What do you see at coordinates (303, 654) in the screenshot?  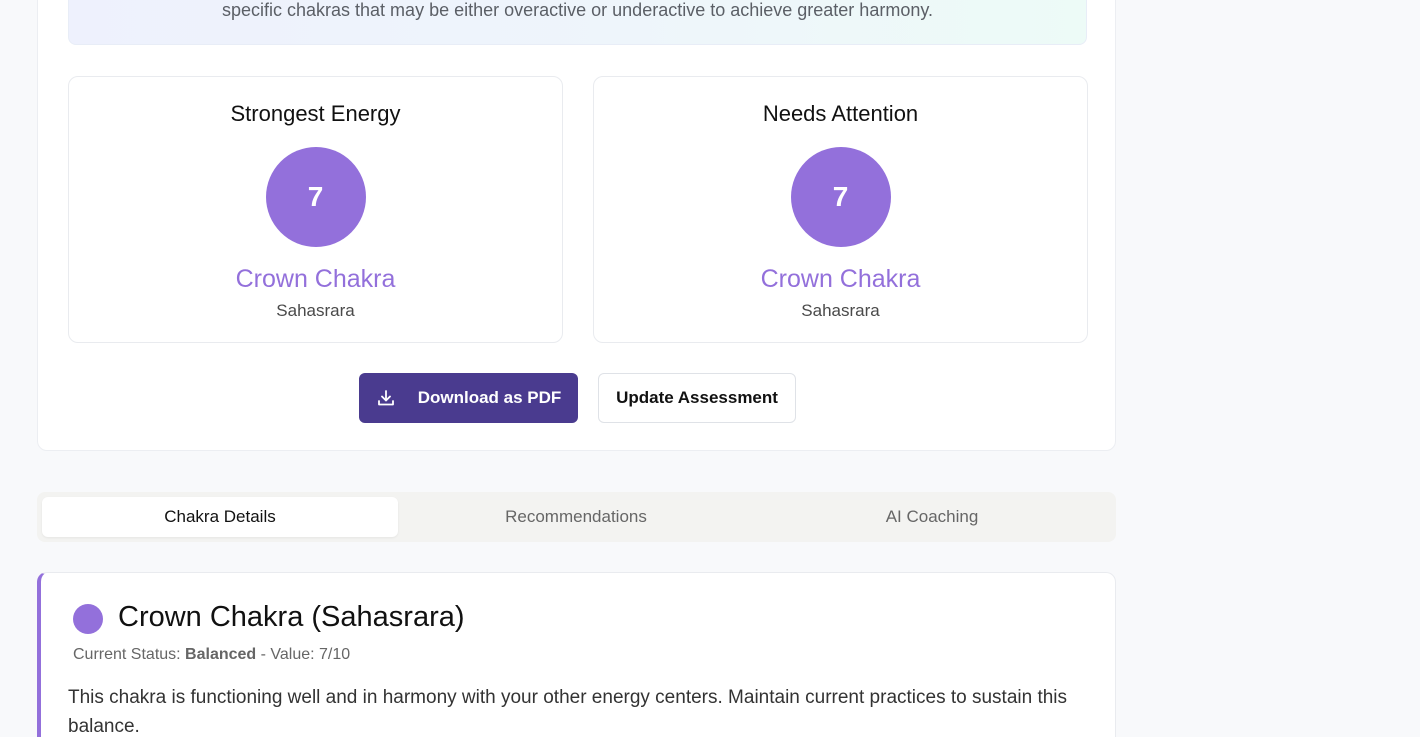 I see `chakra-value-text: - Value: 7/10` at bounding box center [303, 654].